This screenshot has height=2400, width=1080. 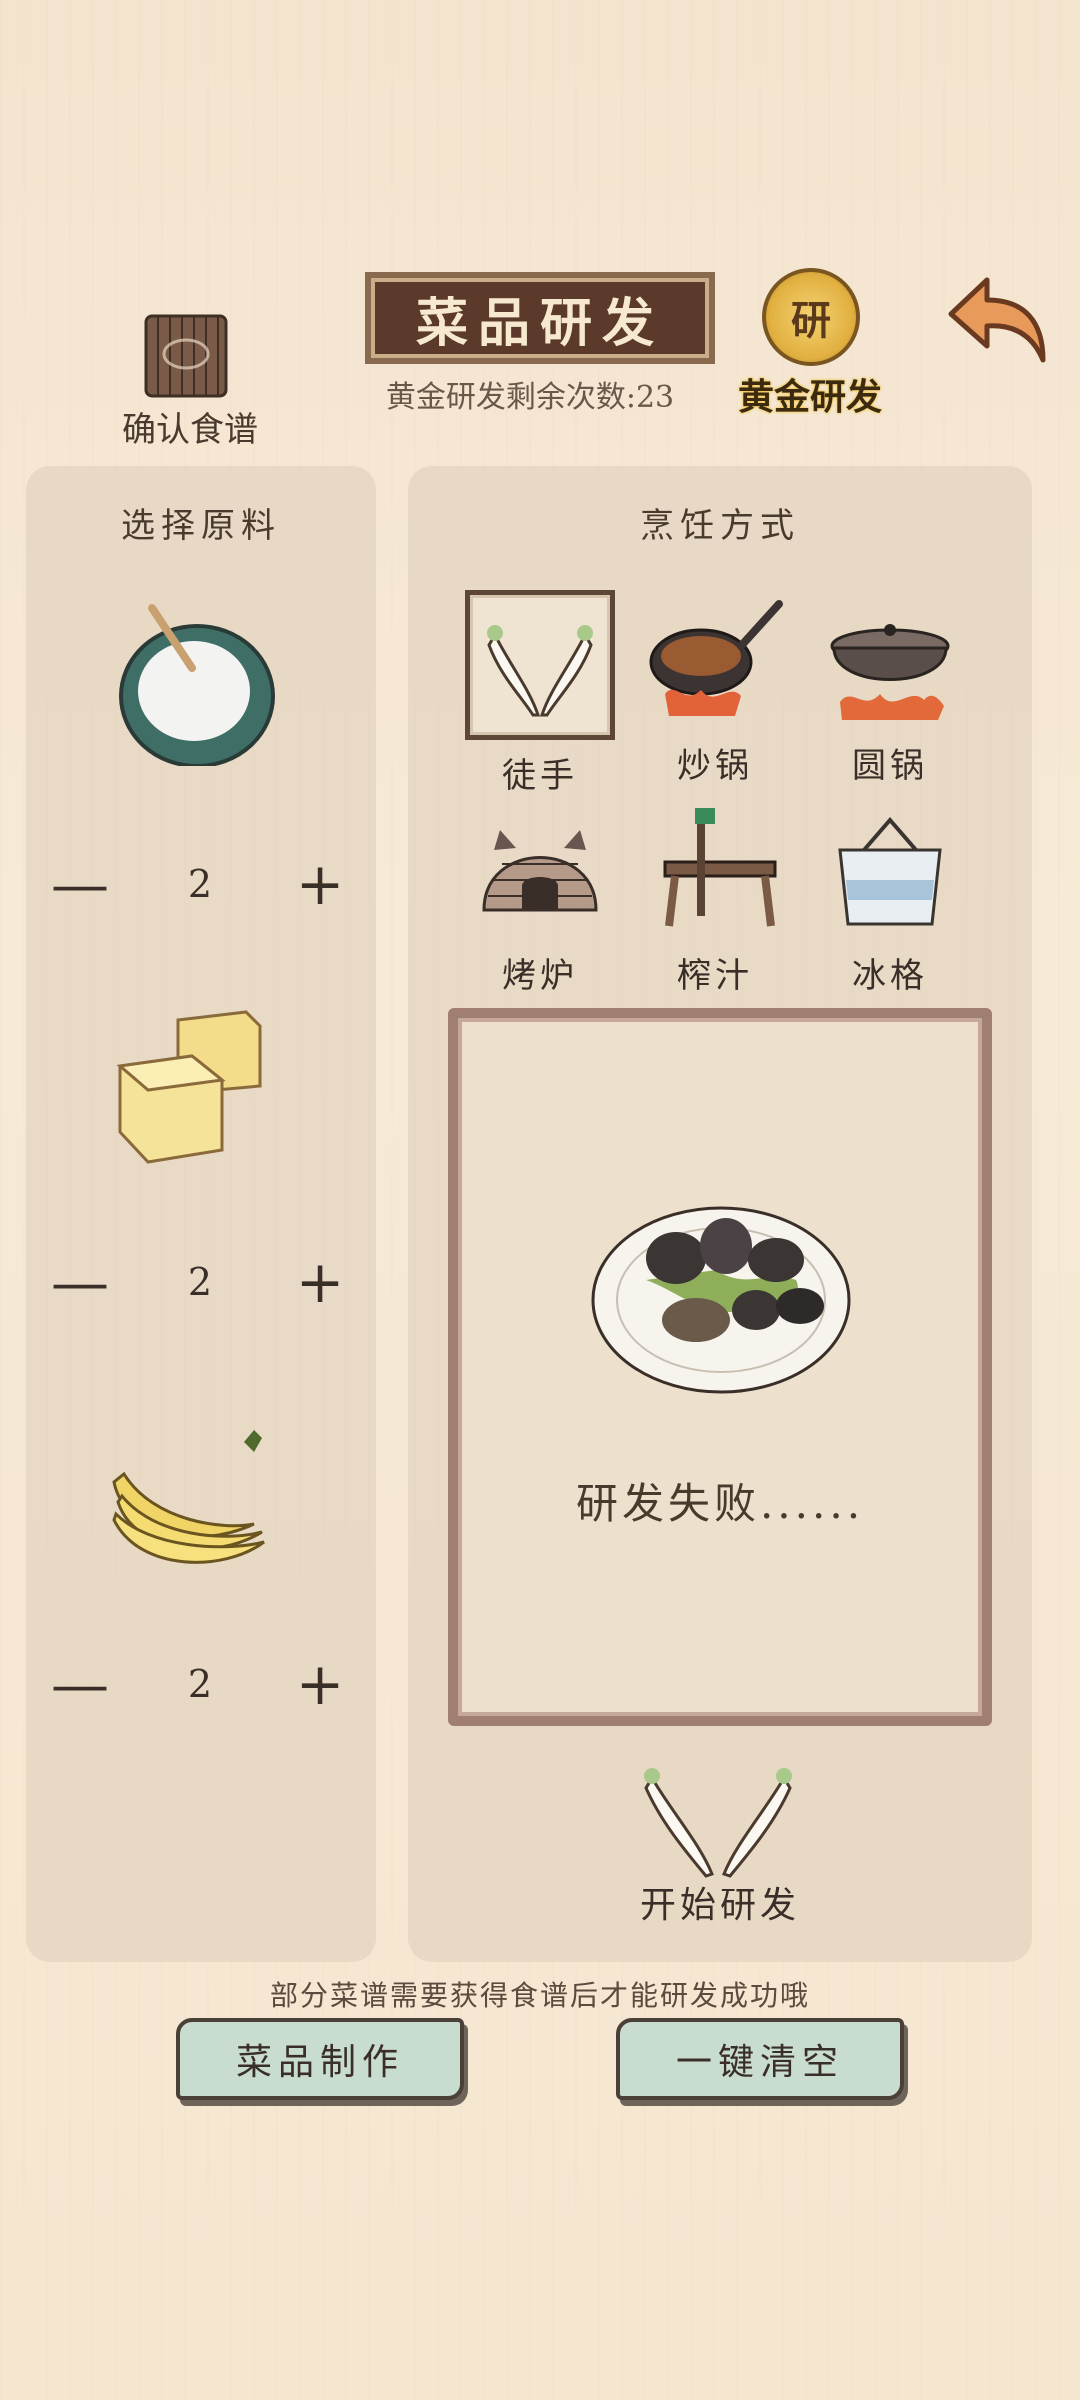 What do you see at coordinates (540, 776) in the screenshot?
I see `method-label: 徒手` at bounding box center [540, 776].